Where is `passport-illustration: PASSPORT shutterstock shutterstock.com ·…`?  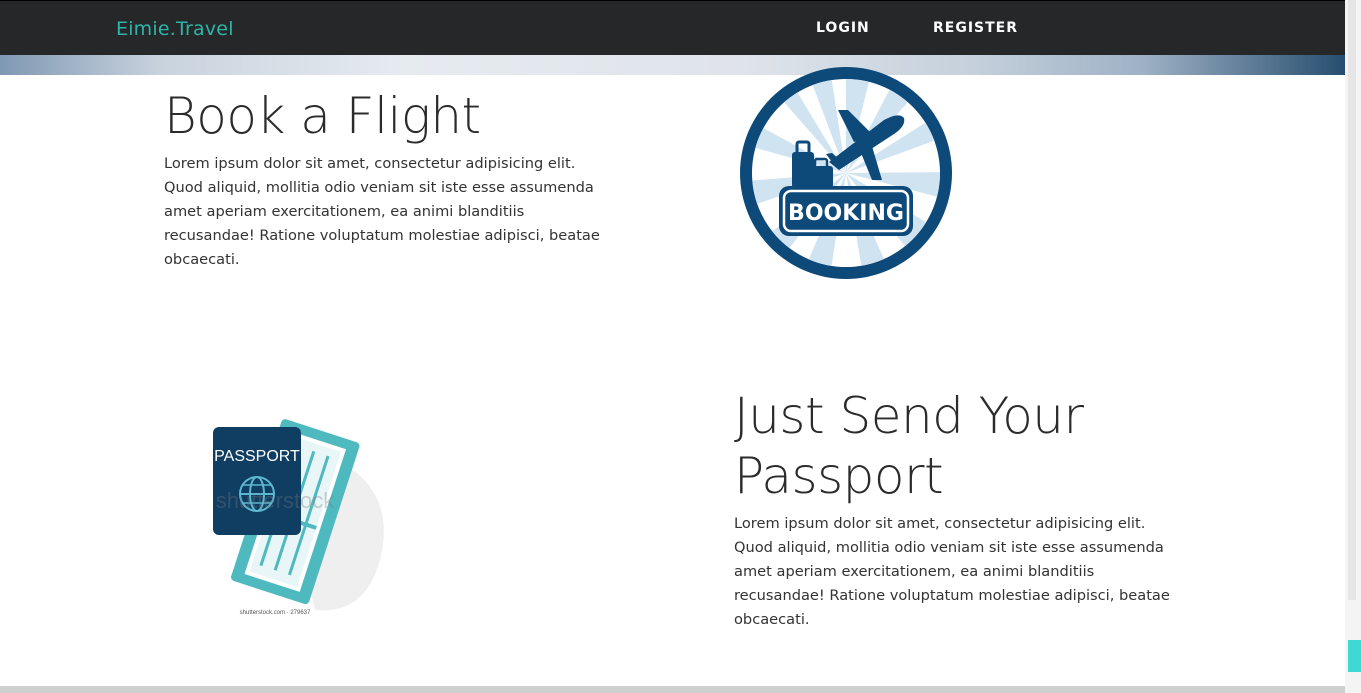 passport-illustration: PASSPORT shutterstock shutterstock.com ·… is located at coordinates (298, 517).